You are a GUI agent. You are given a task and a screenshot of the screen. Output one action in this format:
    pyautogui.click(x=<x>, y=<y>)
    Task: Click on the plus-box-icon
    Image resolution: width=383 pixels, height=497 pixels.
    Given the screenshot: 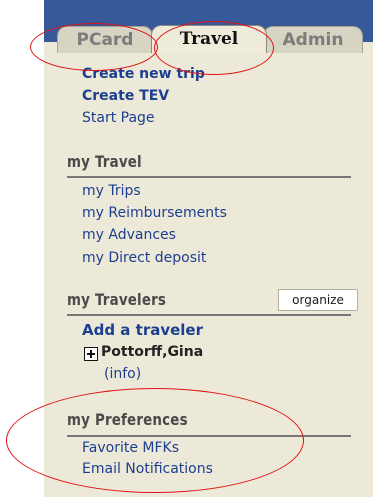 What is the action you would take?
    pyautogui.click(x=91, y=354)
    